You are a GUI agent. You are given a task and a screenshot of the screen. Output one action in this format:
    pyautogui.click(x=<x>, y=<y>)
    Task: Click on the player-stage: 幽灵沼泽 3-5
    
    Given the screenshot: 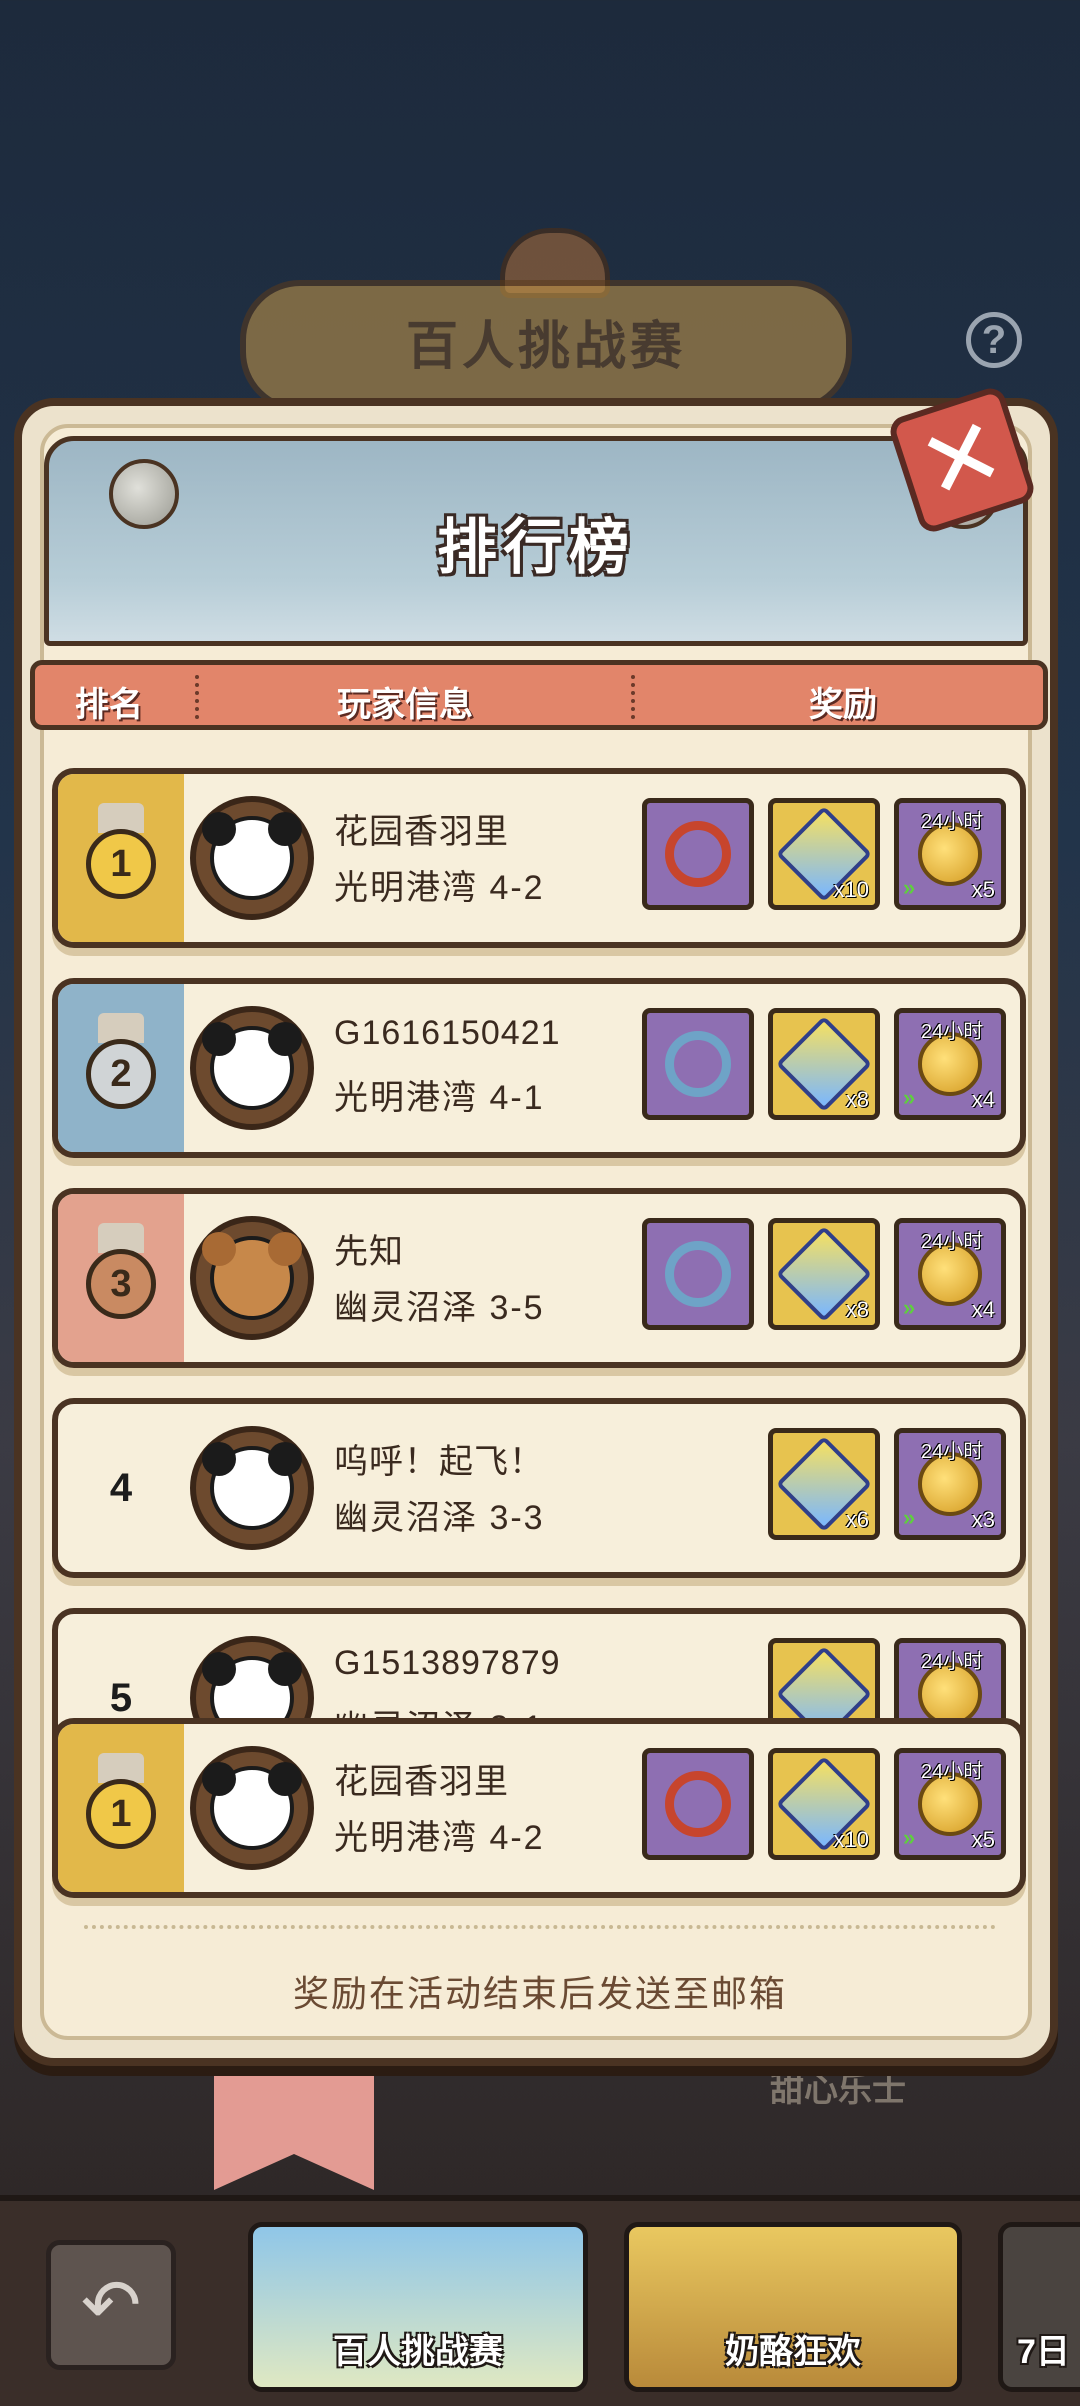 What is the action you would take?
    pyautogui.click(x=439, y=1308)
    